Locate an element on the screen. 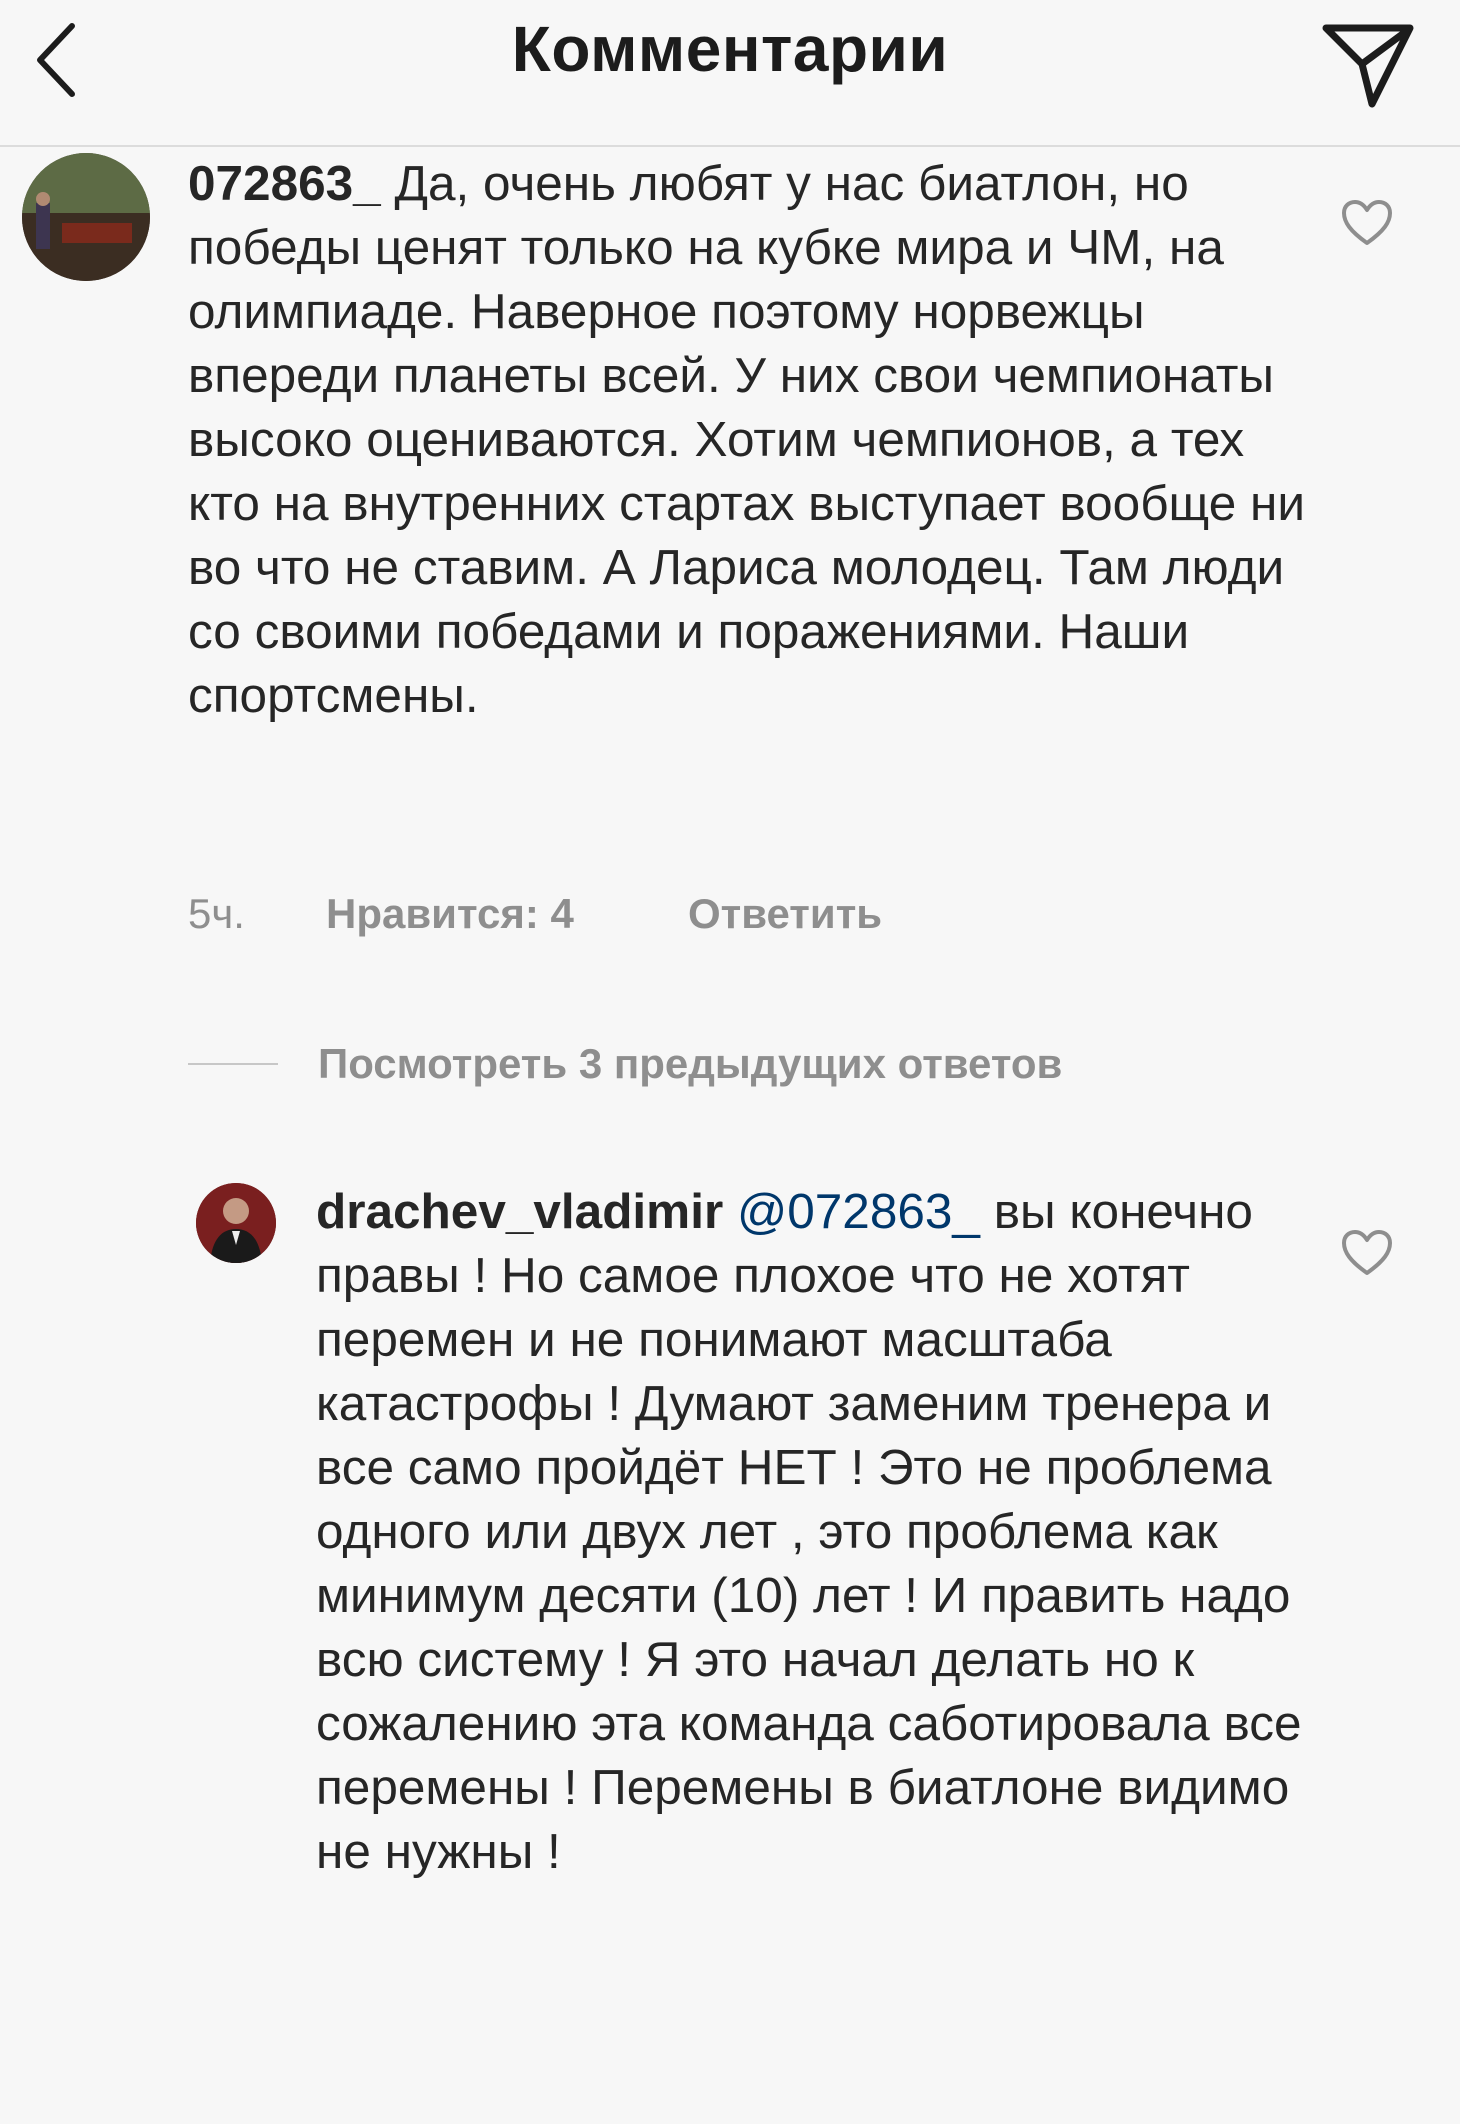 Image resolution: width=1460 pixels, height=2124 pixels. comment-meta: 5ч. Нравится: 4 Ответить is located at coordinates (535, 914).